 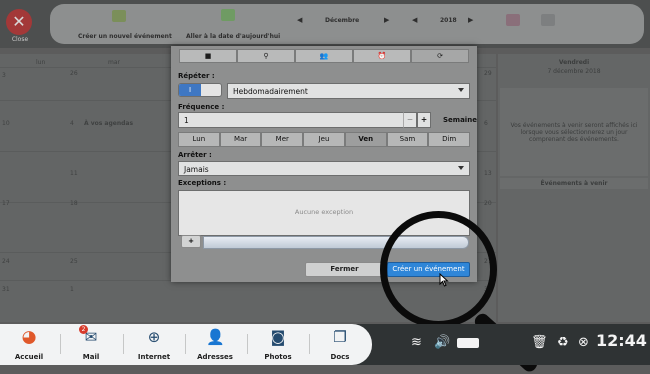 I want to click on day-number: 3, so click(x=4, y=75).